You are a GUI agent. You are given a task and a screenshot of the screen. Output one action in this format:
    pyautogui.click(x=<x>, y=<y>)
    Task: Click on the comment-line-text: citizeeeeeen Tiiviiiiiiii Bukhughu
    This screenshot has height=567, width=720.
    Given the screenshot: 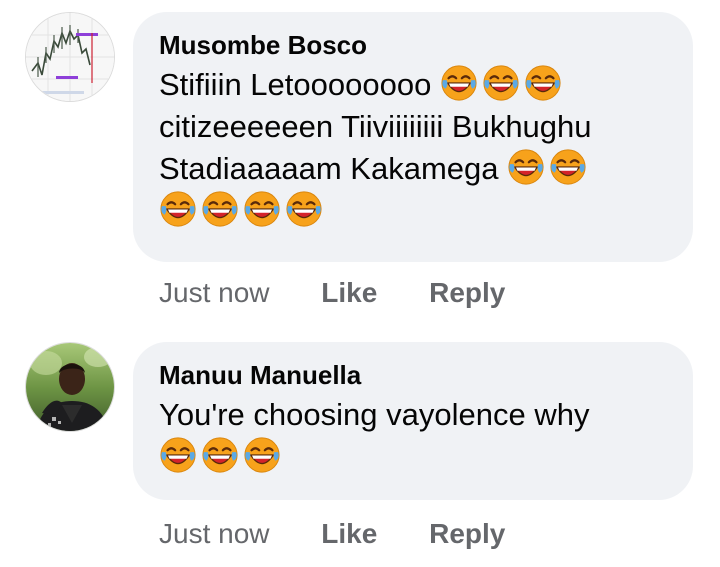 What is the action you would take?
    pyautogui.click(x=375, y=126)
    